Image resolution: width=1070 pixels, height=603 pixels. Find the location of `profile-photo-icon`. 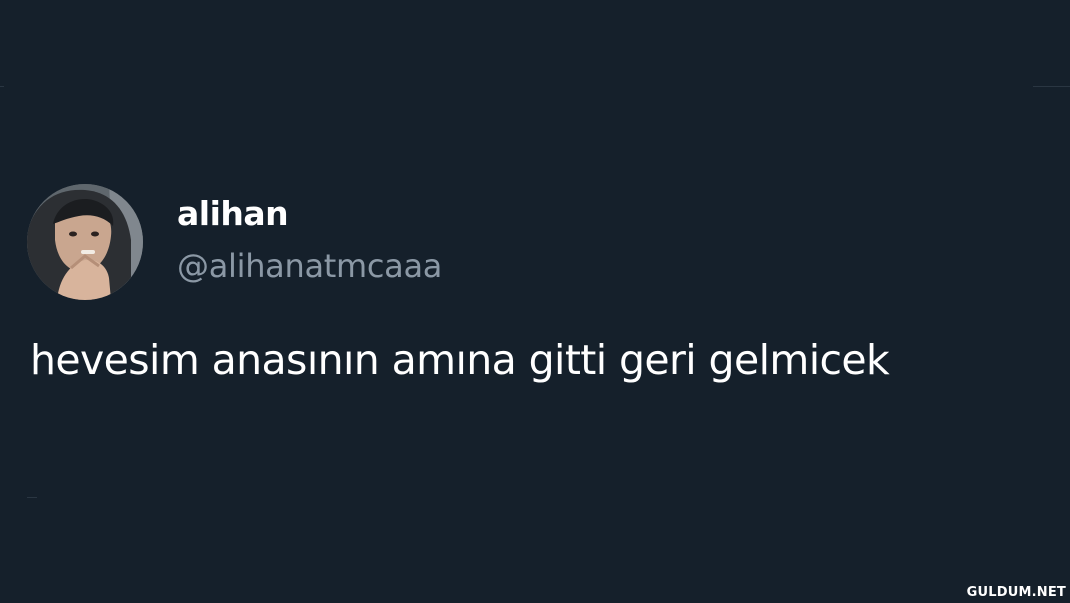

profile-photo-icon is located at coordinates (85, 242).